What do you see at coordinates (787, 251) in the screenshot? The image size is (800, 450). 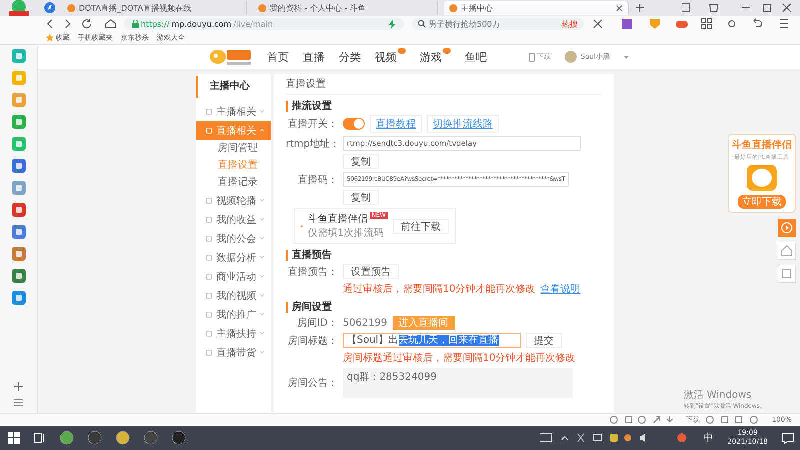 I see `home-icon` at bounding box center [787, 251].